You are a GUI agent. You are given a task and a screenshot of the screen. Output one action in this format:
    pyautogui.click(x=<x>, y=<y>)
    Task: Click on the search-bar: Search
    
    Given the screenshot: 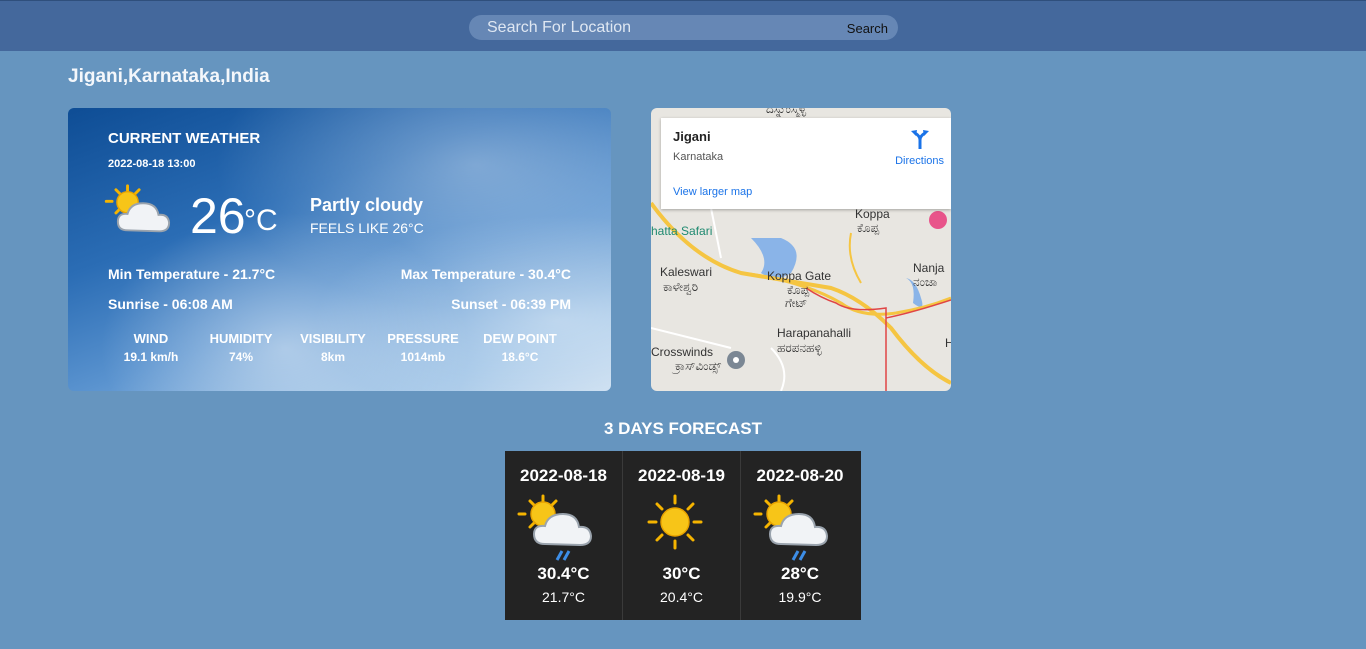 What is the action you would take?
    pyautogui.click(x=683, y=27)
    